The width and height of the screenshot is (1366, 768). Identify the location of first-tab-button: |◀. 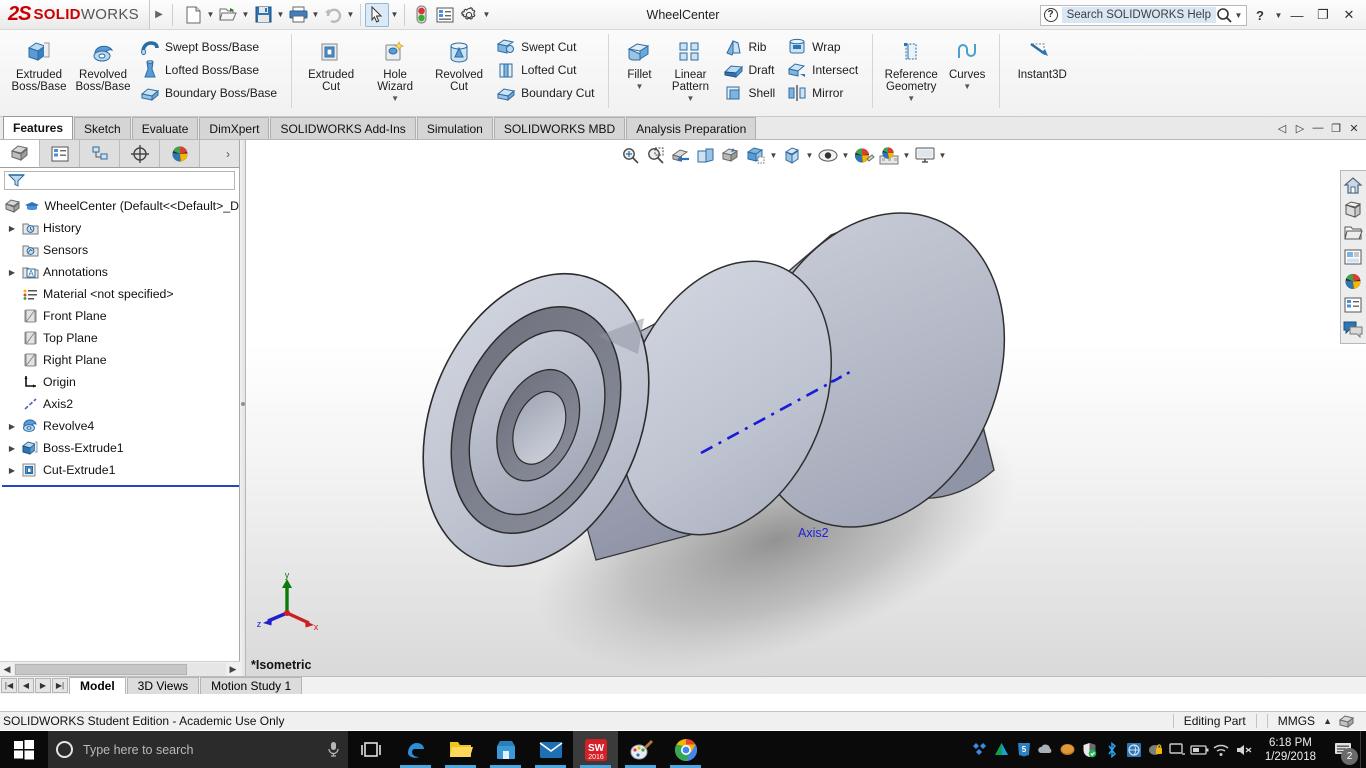
(9, 685).